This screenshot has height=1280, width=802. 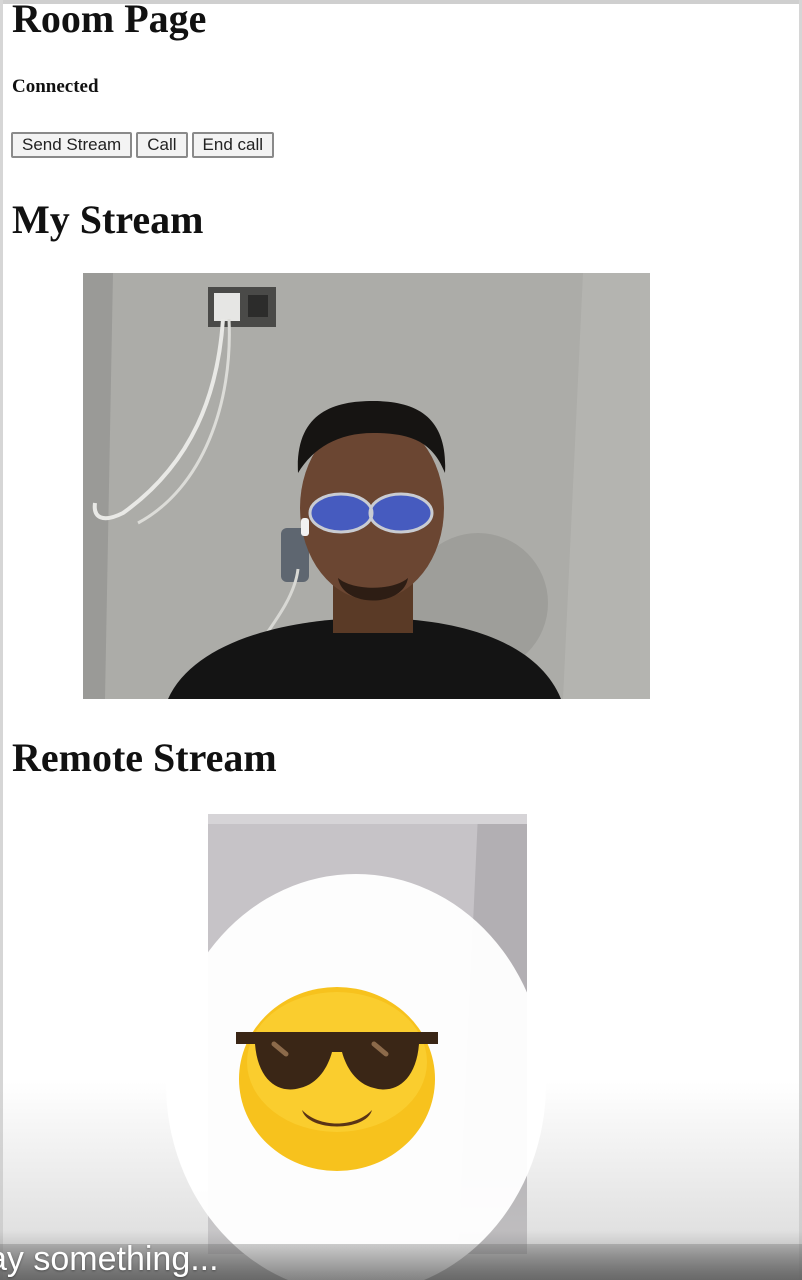 I want to click on remote-stream-heading: Remote Stream, so click(x=144, y=757).